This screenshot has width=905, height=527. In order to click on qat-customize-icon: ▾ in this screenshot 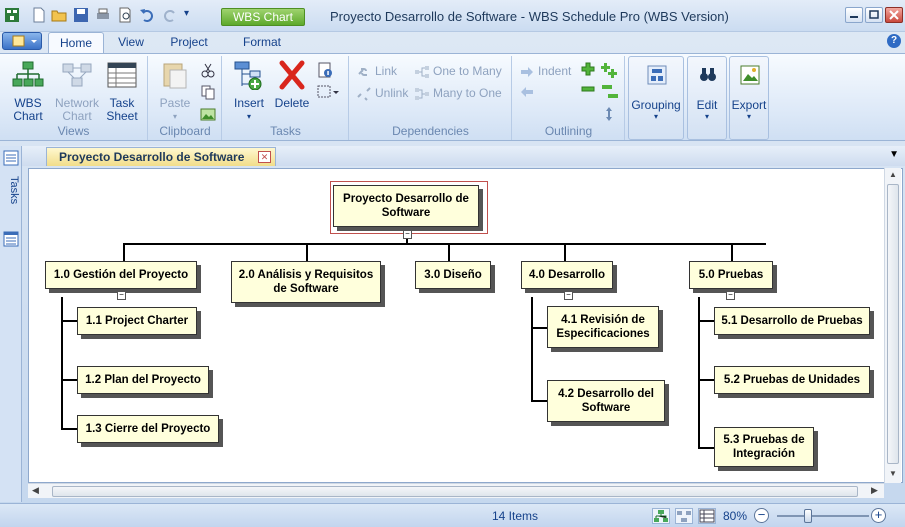, I will do `click(186, 13)`.